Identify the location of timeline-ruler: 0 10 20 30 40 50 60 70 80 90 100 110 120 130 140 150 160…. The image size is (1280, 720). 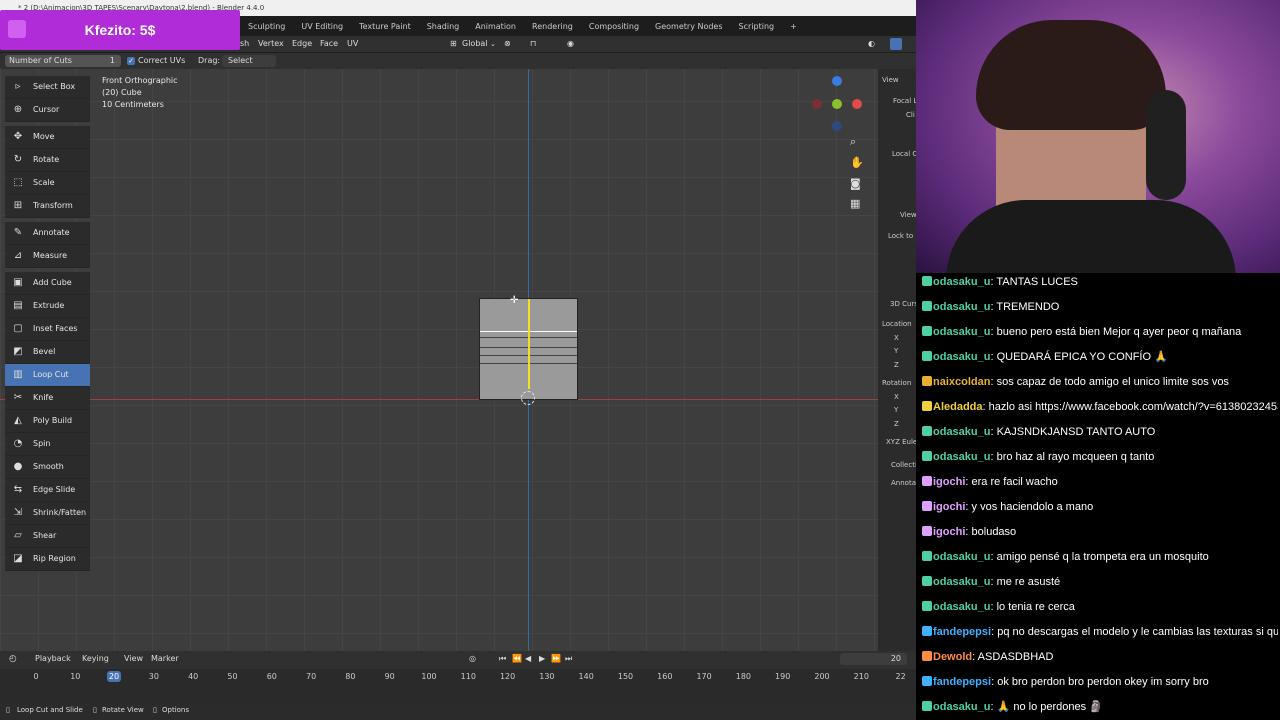
(458, 677).